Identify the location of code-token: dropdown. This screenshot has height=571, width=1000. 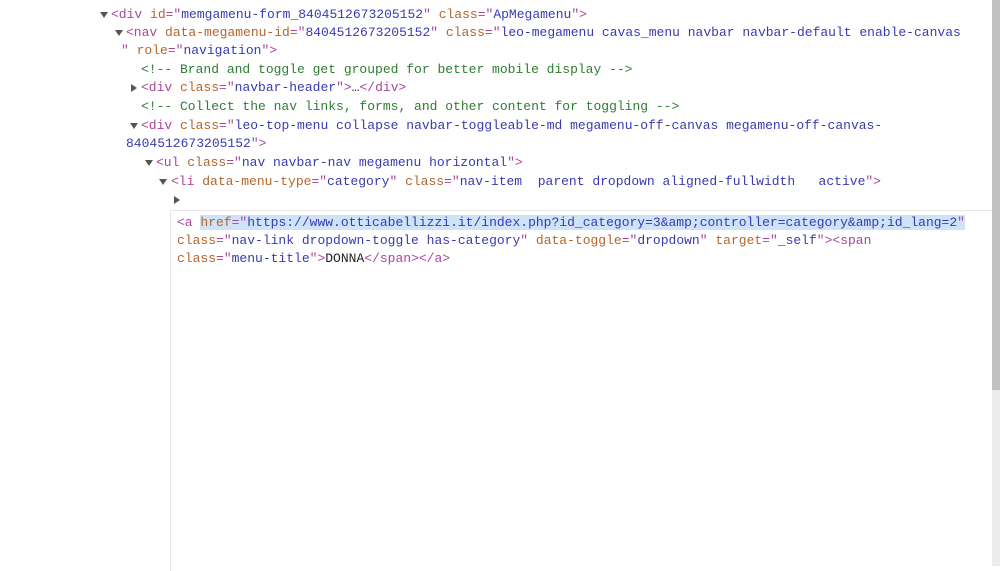
(668, 240).